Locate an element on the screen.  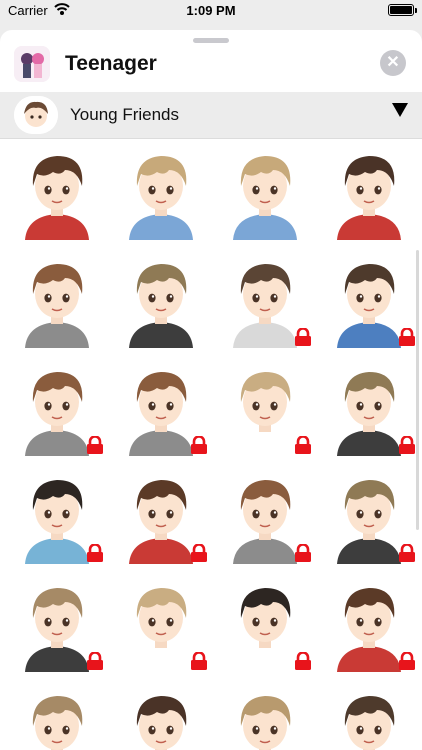
pack-name: Young Friends is located at coordinates (125, 114).